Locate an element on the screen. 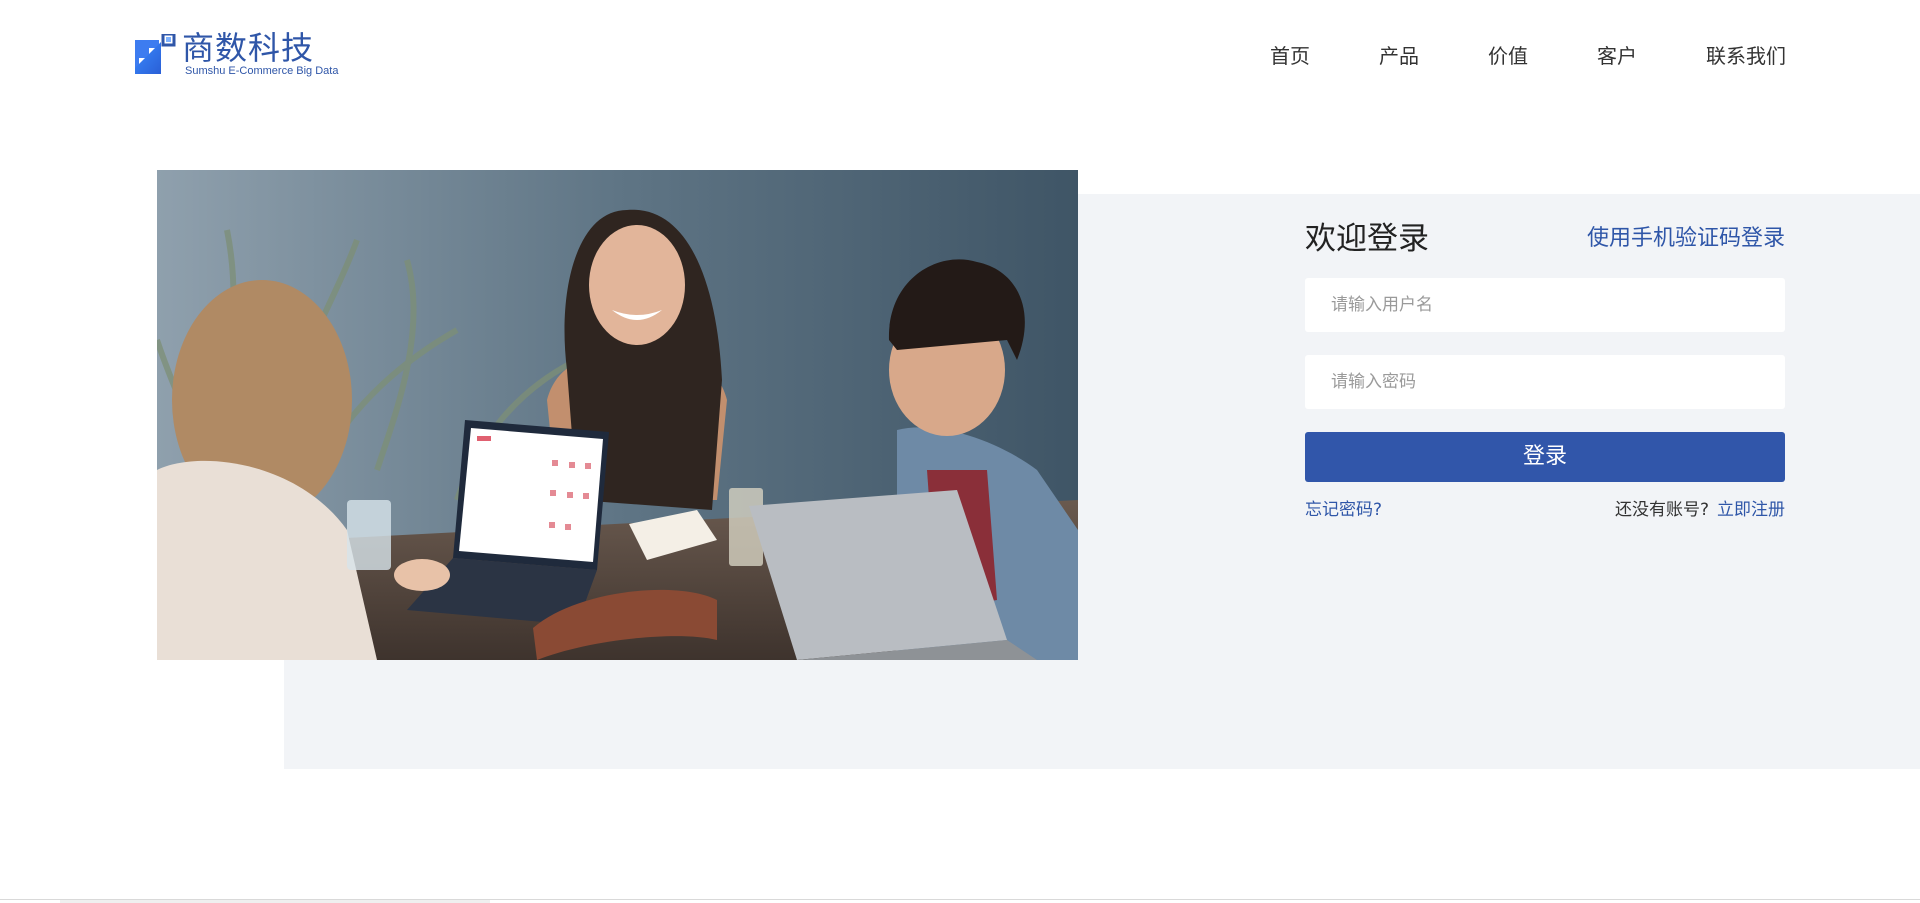  no-account-text: 还没有账号? is located at coordinates (1661, 510).